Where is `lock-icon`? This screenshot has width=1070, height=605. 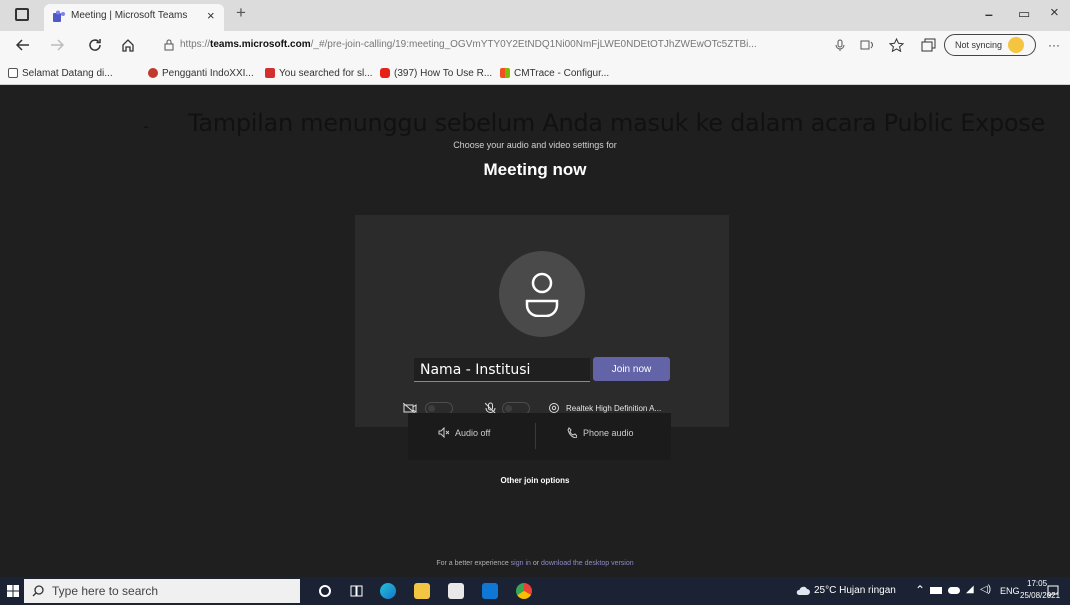 lock-icon is located at coordinates (169, 45).